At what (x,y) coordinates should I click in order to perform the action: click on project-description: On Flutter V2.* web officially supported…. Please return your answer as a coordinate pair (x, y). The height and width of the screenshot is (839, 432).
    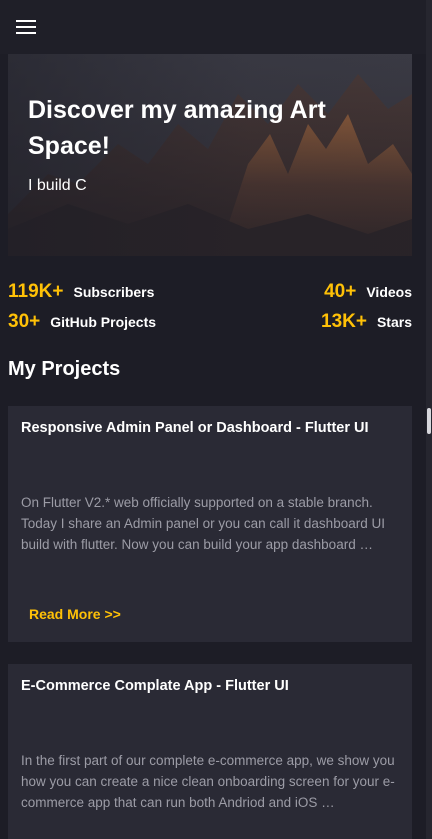
    Looking at the image, I should click on (203, 523).